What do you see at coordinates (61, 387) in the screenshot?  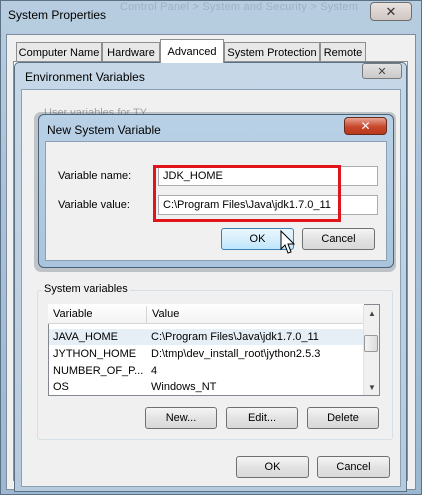 I see `variable-cell: OS` at bounding box center [61, 387].